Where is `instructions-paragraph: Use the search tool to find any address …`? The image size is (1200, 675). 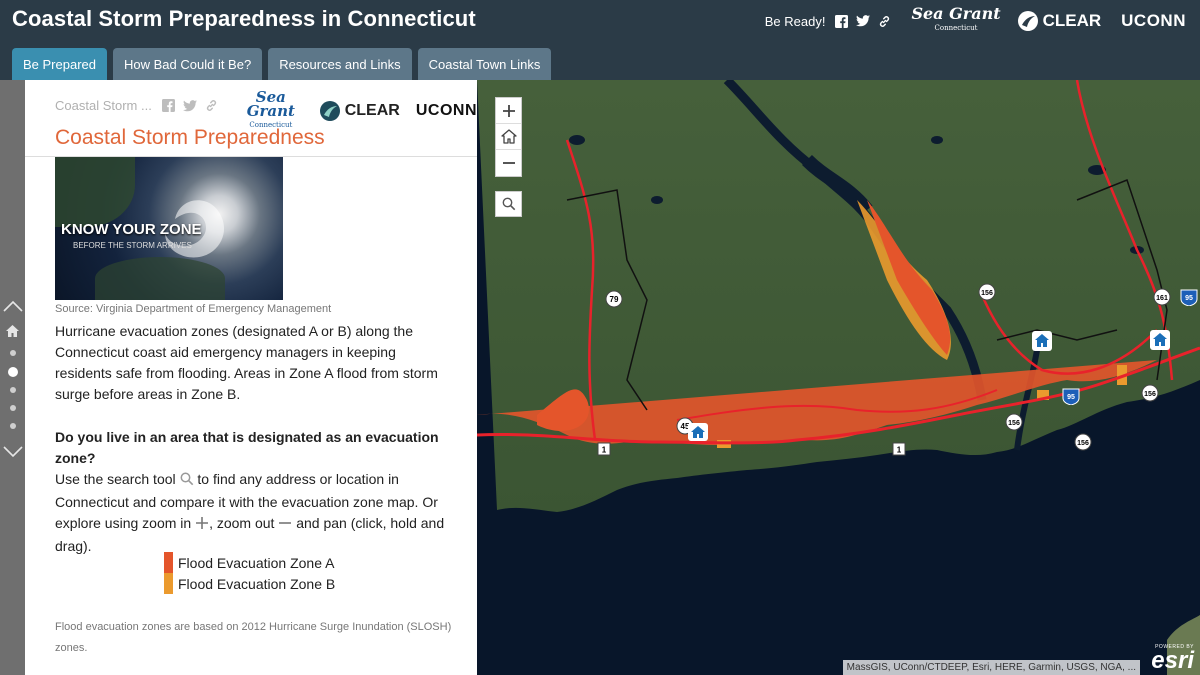 instructions-paragraph: Use the search tool to find any address … is located at coordinates (255, 513).